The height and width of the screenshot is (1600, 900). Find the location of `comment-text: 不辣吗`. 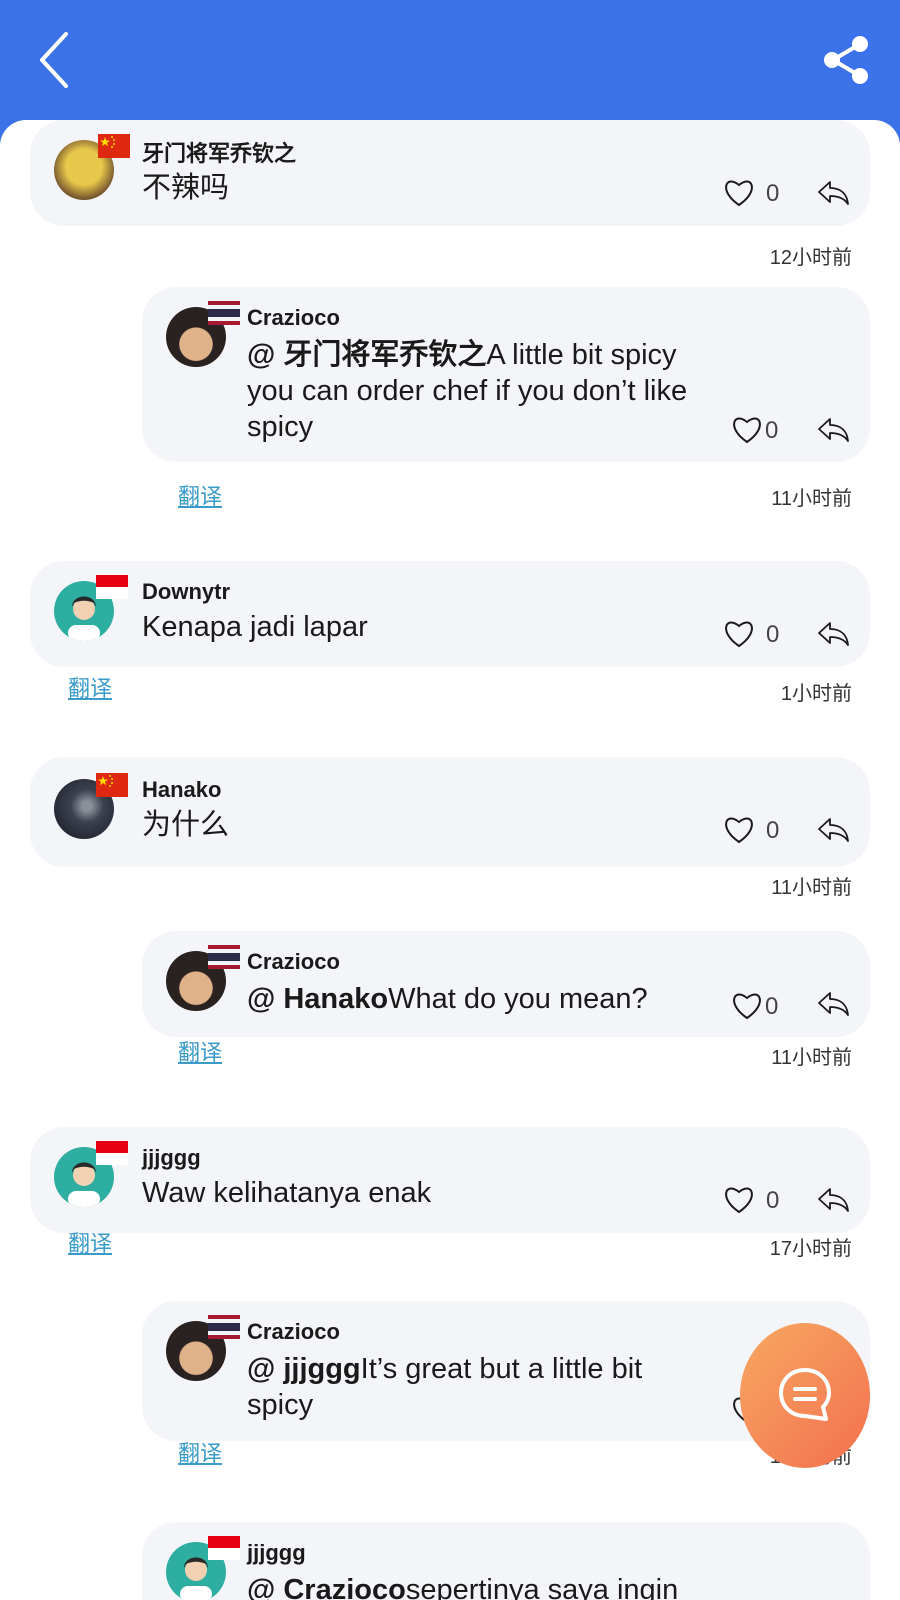

comment-text: 不辣吗 is located at coordinates (186, 188).